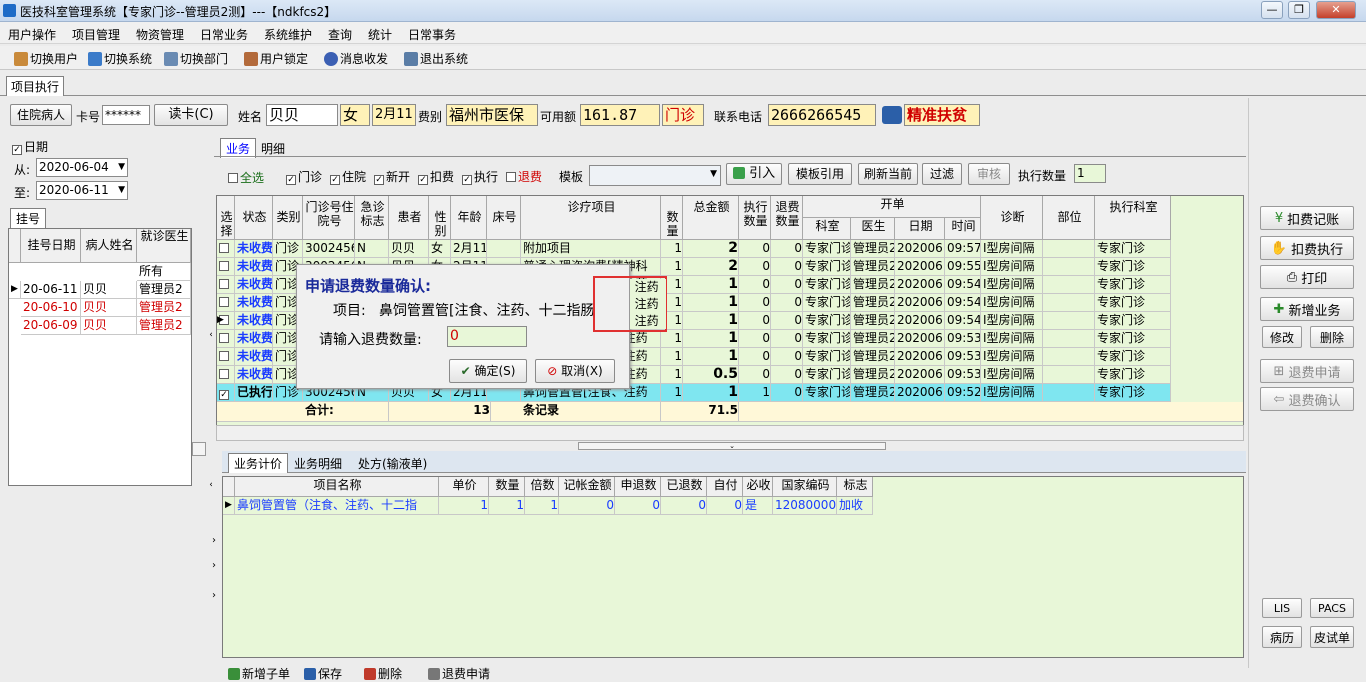 This screenshot has height=682, width=1366. What do you see at coordinates (30, 146) in the screenshot?
I see `date-filter-checkbox: ✓ 日期` at bounding box center [30, 146].